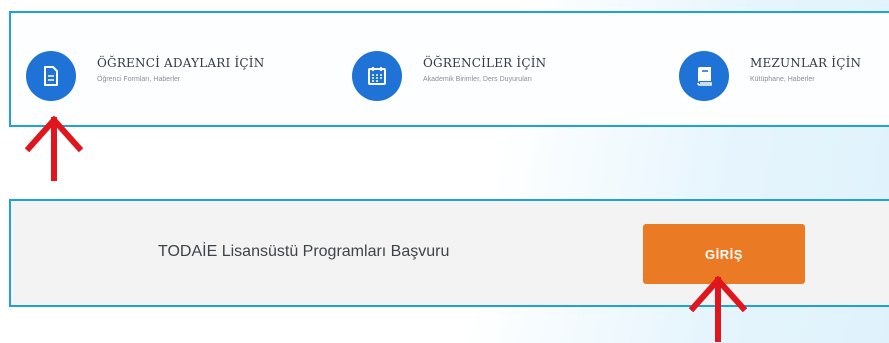 The width and height of the screenshot is (889, 343). Describe the element at coordinates (805, 63) in the screenshot. I see `nav-item-title: MEZUNLAR İÇİN` at that location.